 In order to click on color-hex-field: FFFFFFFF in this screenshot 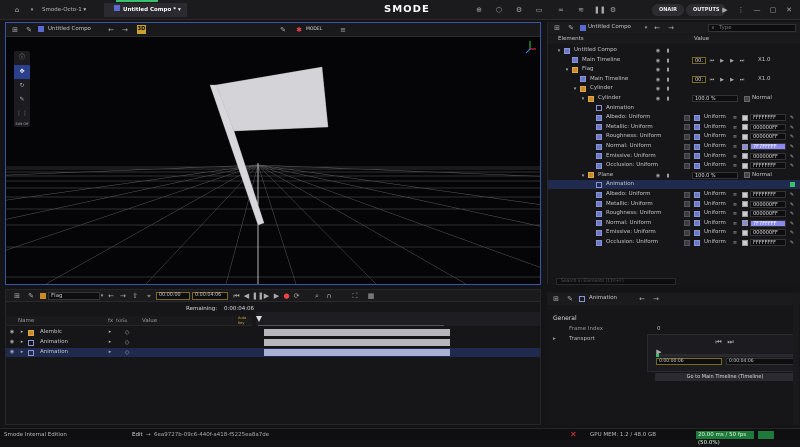, I will do `click(768, 118)`.